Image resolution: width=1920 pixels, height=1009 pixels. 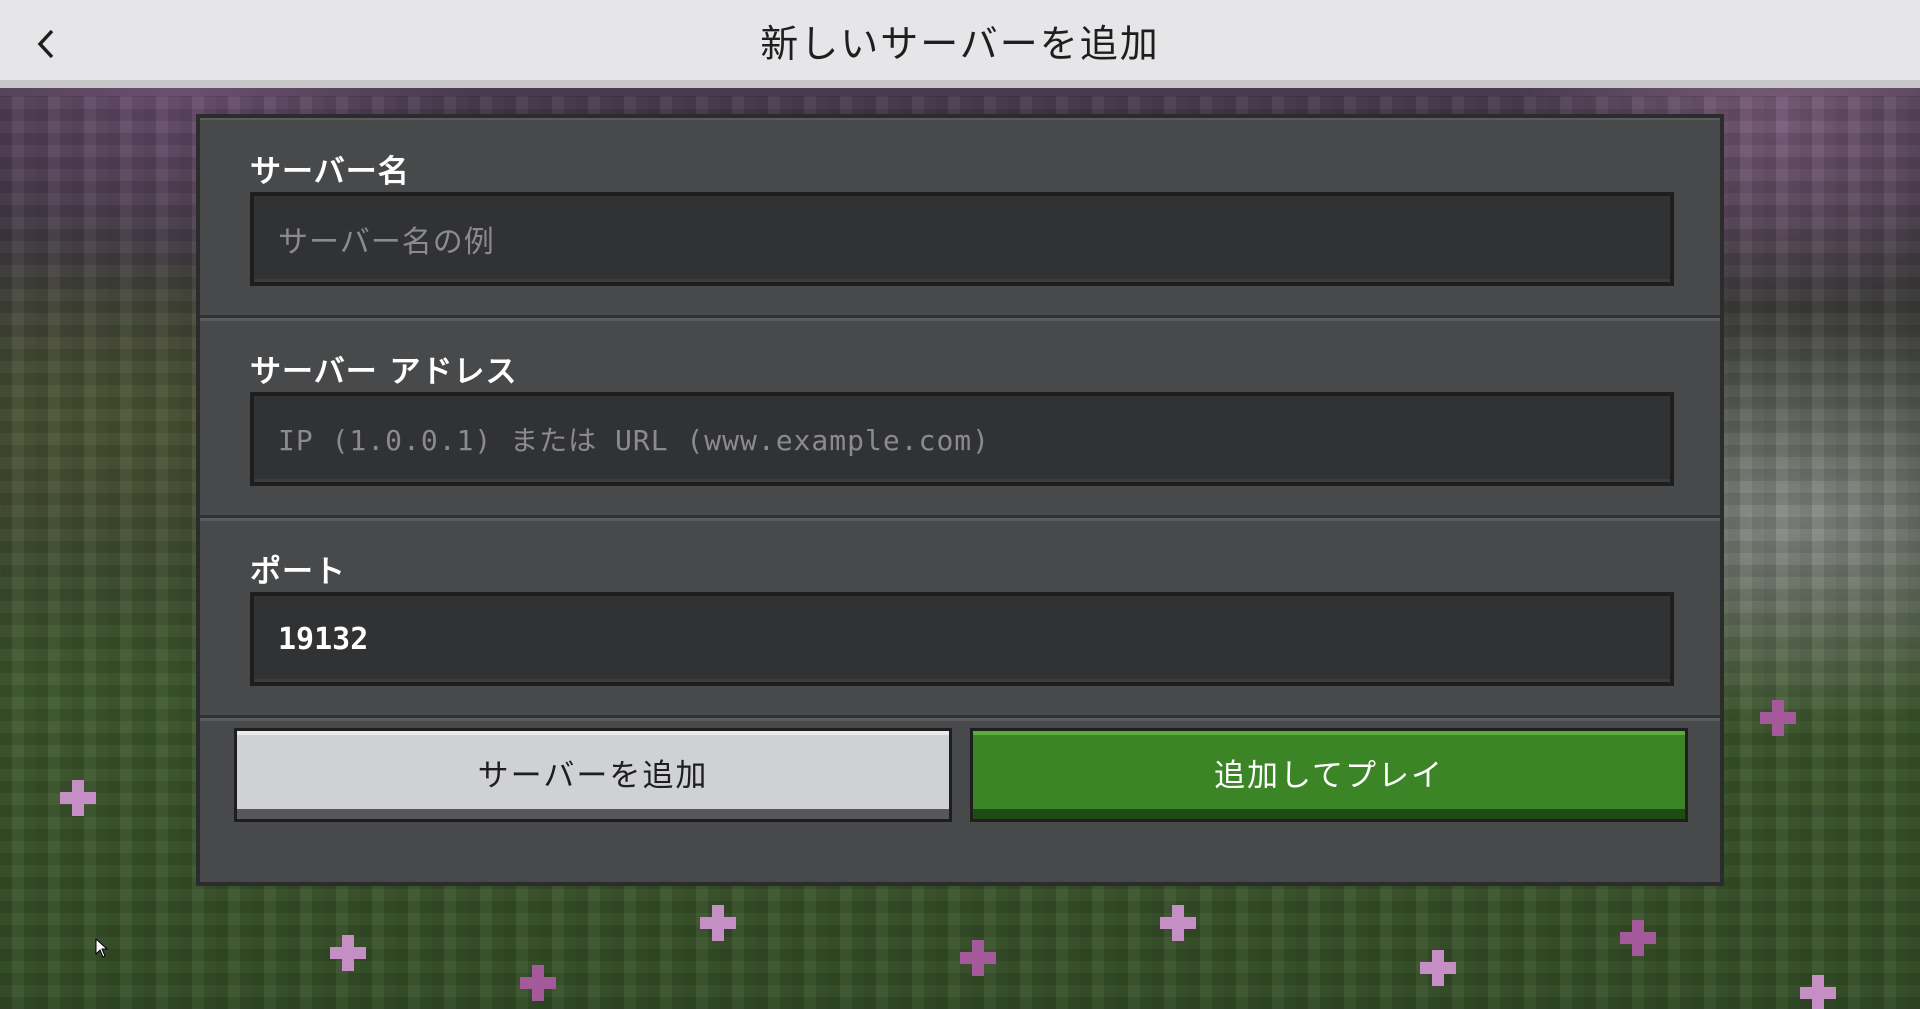 I want to click on action-buttons: サーバーを追加 追加してプレイ, so click(x=960, y=807).